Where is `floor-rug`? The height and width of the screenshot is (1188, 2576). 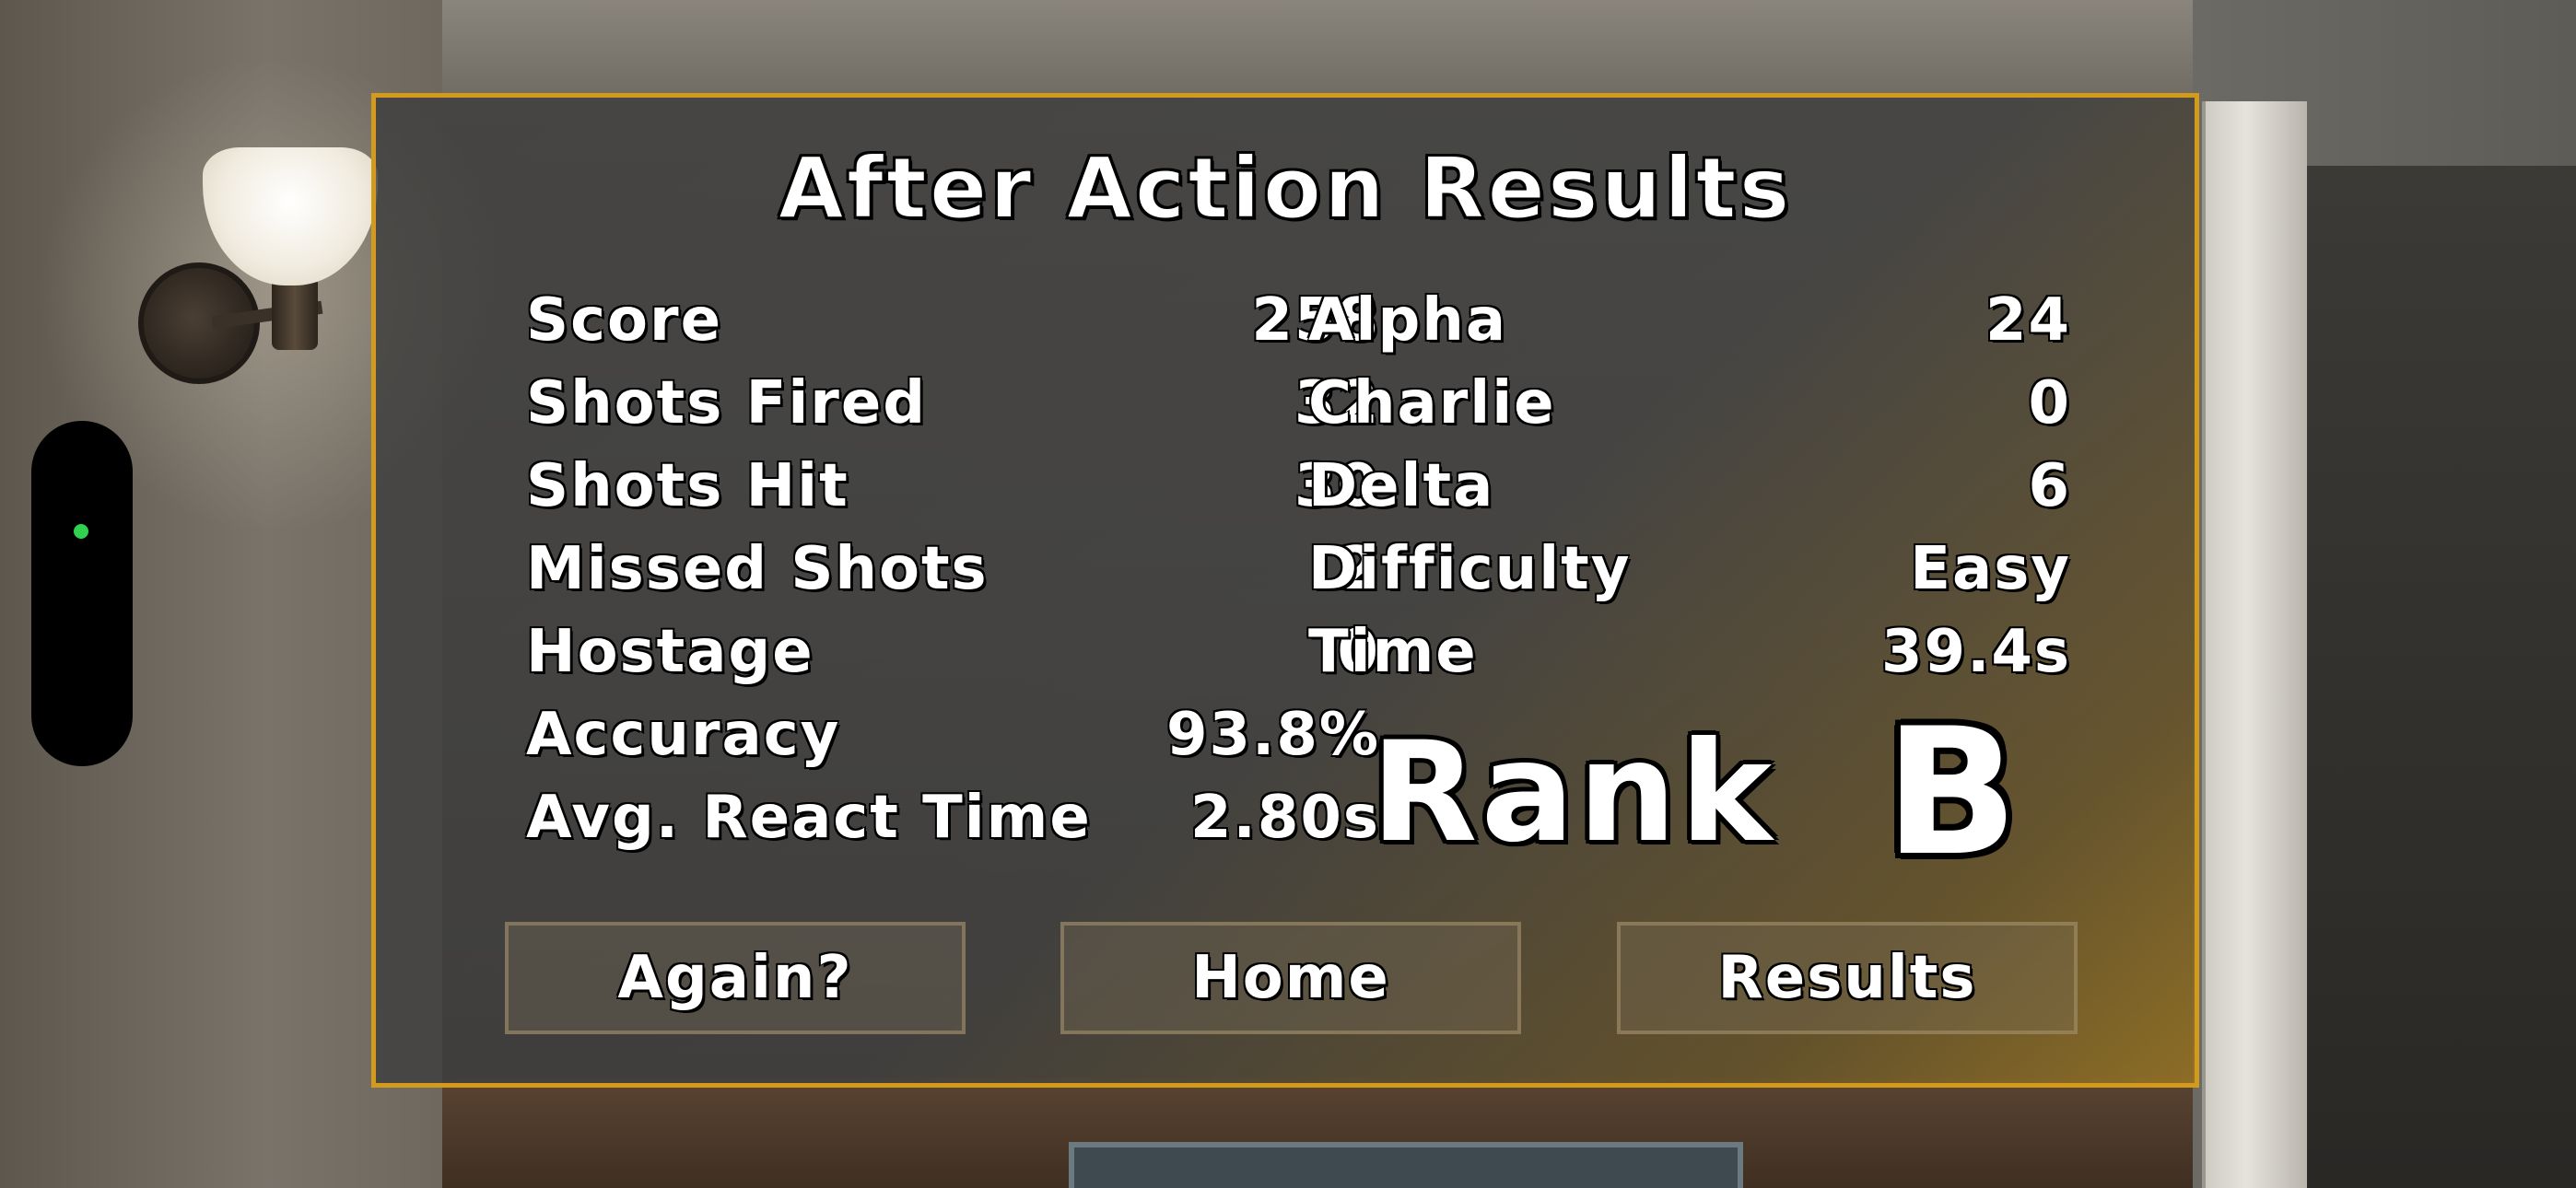 floor-rug is located at coordinates (1406, 1165).